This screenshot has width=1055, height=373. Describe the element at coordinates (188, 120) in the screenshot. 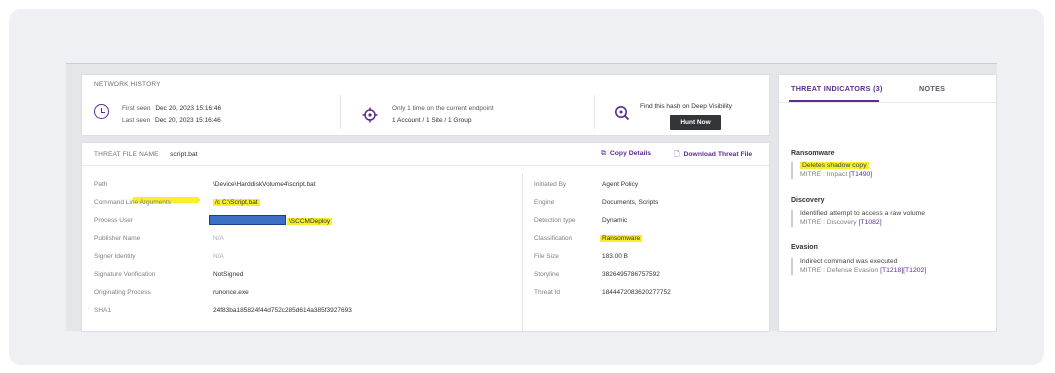

I see `last-seen-value: Dec 20, 2023 15:16:46` at that location.